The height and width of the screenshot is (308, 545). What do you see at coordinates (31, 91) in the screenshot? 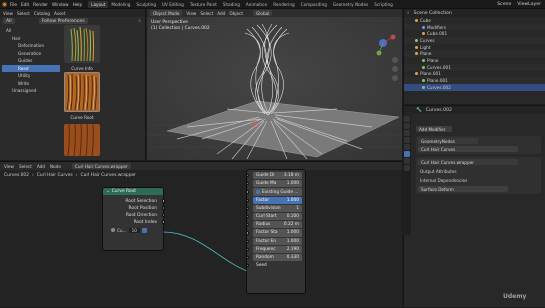
I see `catalog-item: Unassigned` at bounding box center [31, 91].